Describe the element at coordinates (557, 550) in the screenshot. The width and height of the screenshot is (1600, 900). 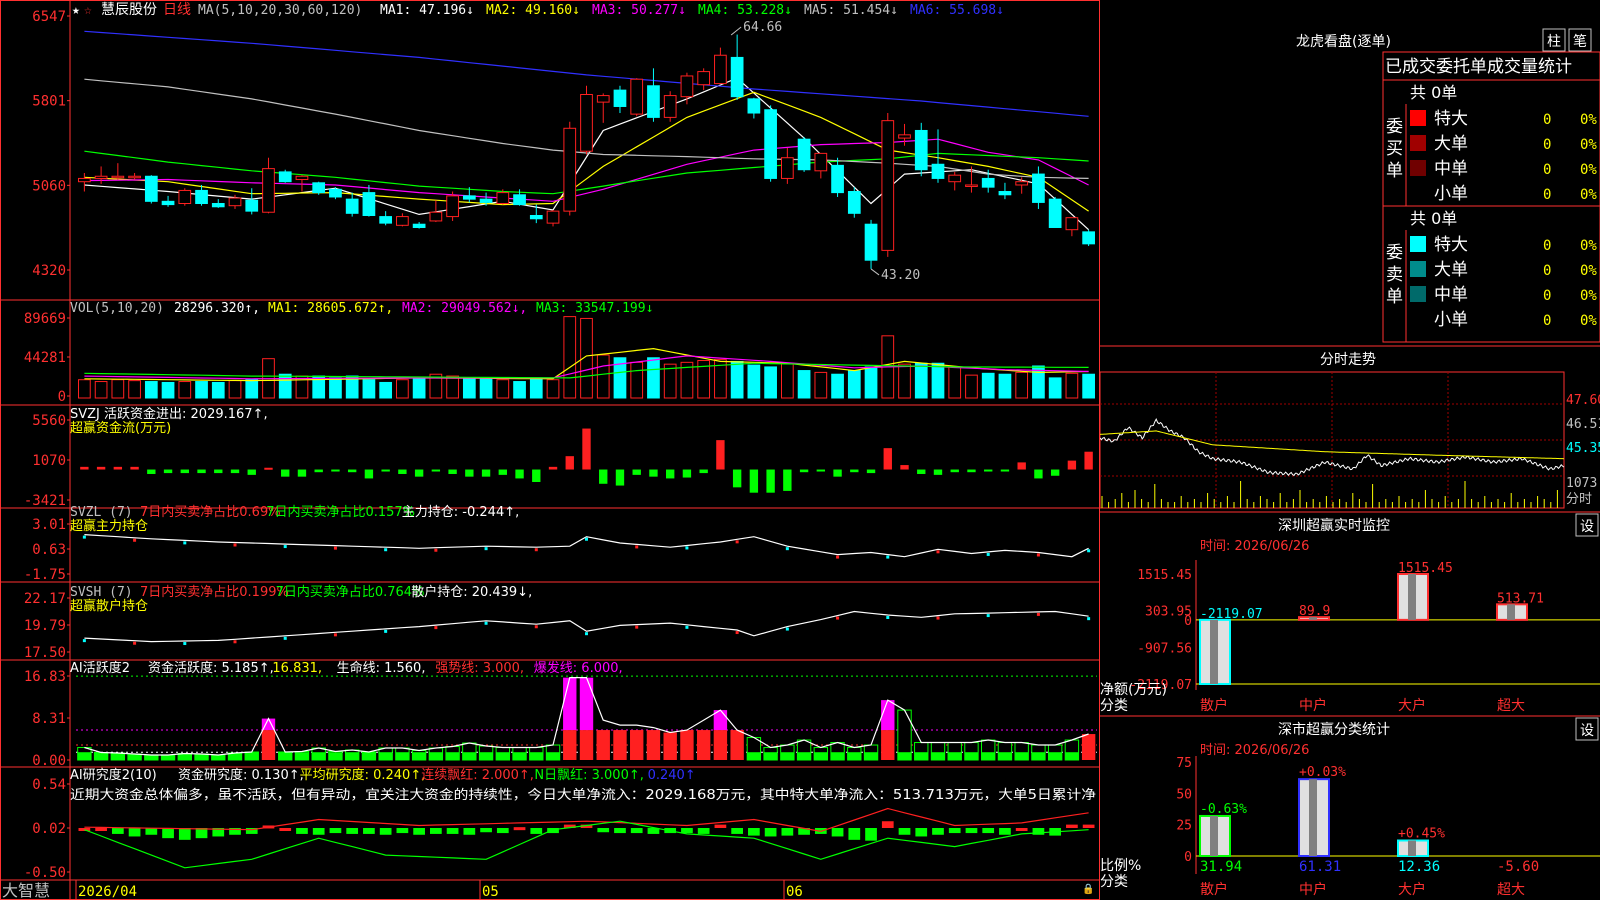
I see `svzl-panel: 3.01 0.63 -1.75` at that location.